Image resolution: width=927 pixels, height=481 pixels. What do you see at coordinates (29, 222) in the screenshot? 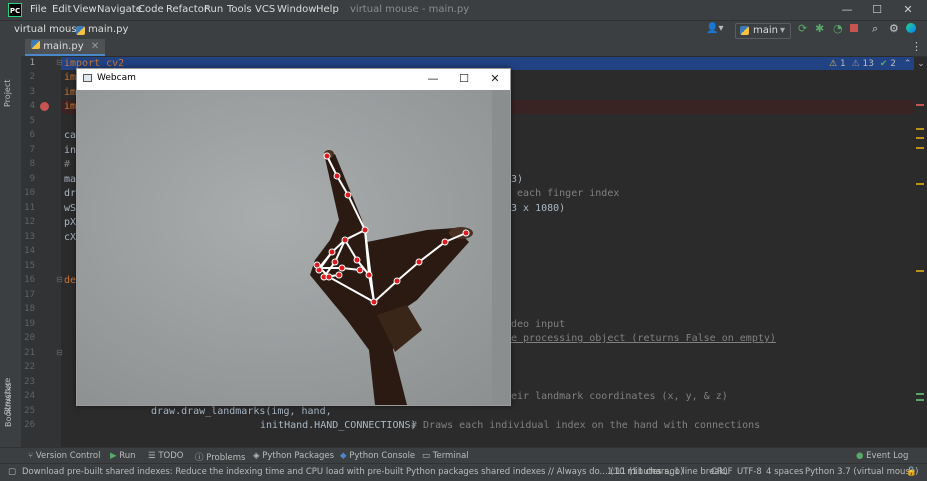
I see `line-number: 12` at bounding box center [29, 222].